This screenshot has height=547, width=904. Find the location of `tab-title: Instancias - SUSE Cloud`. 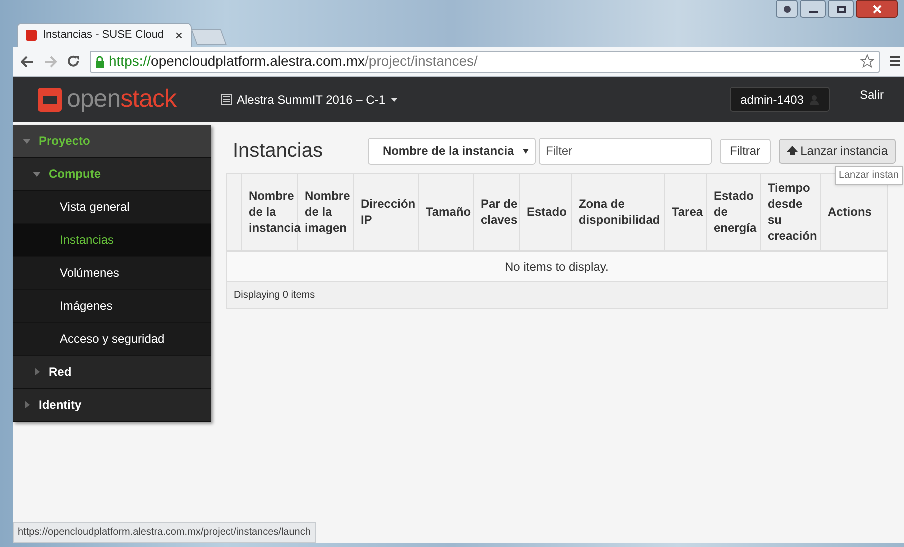

tab-title: Instancias - SUSE Cloud is located at coordinates (104, 36).